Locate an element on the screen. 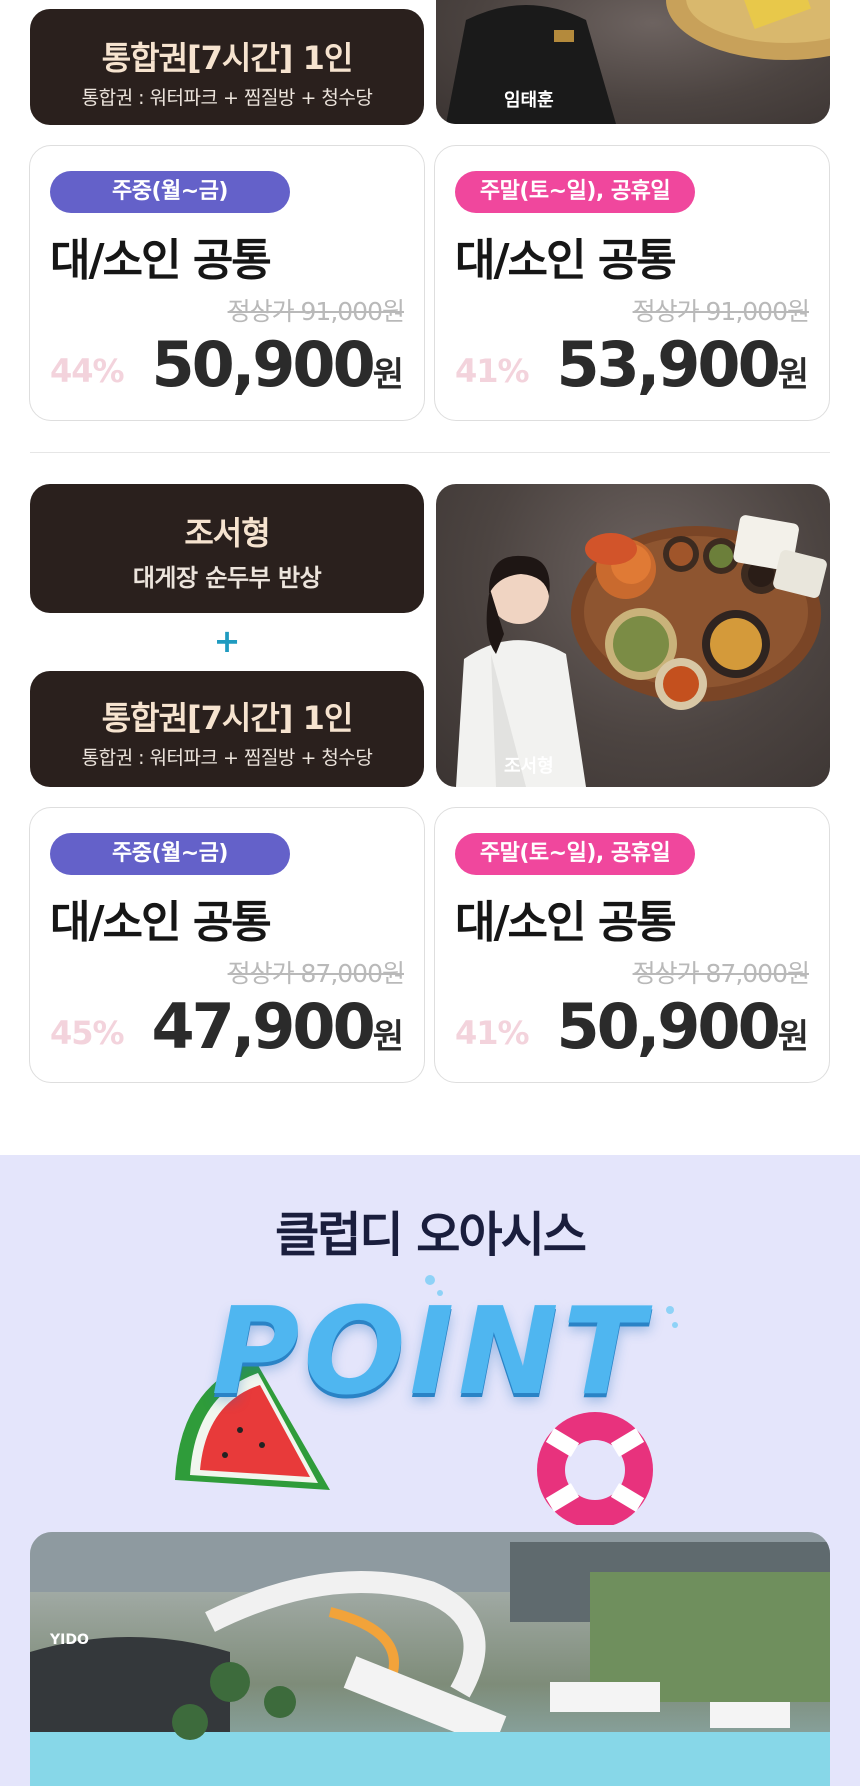 The width and height of the screenshot is (860, 1786). oasis-title: 클럽디 오아시스 is located at coordinates (431, 1235).